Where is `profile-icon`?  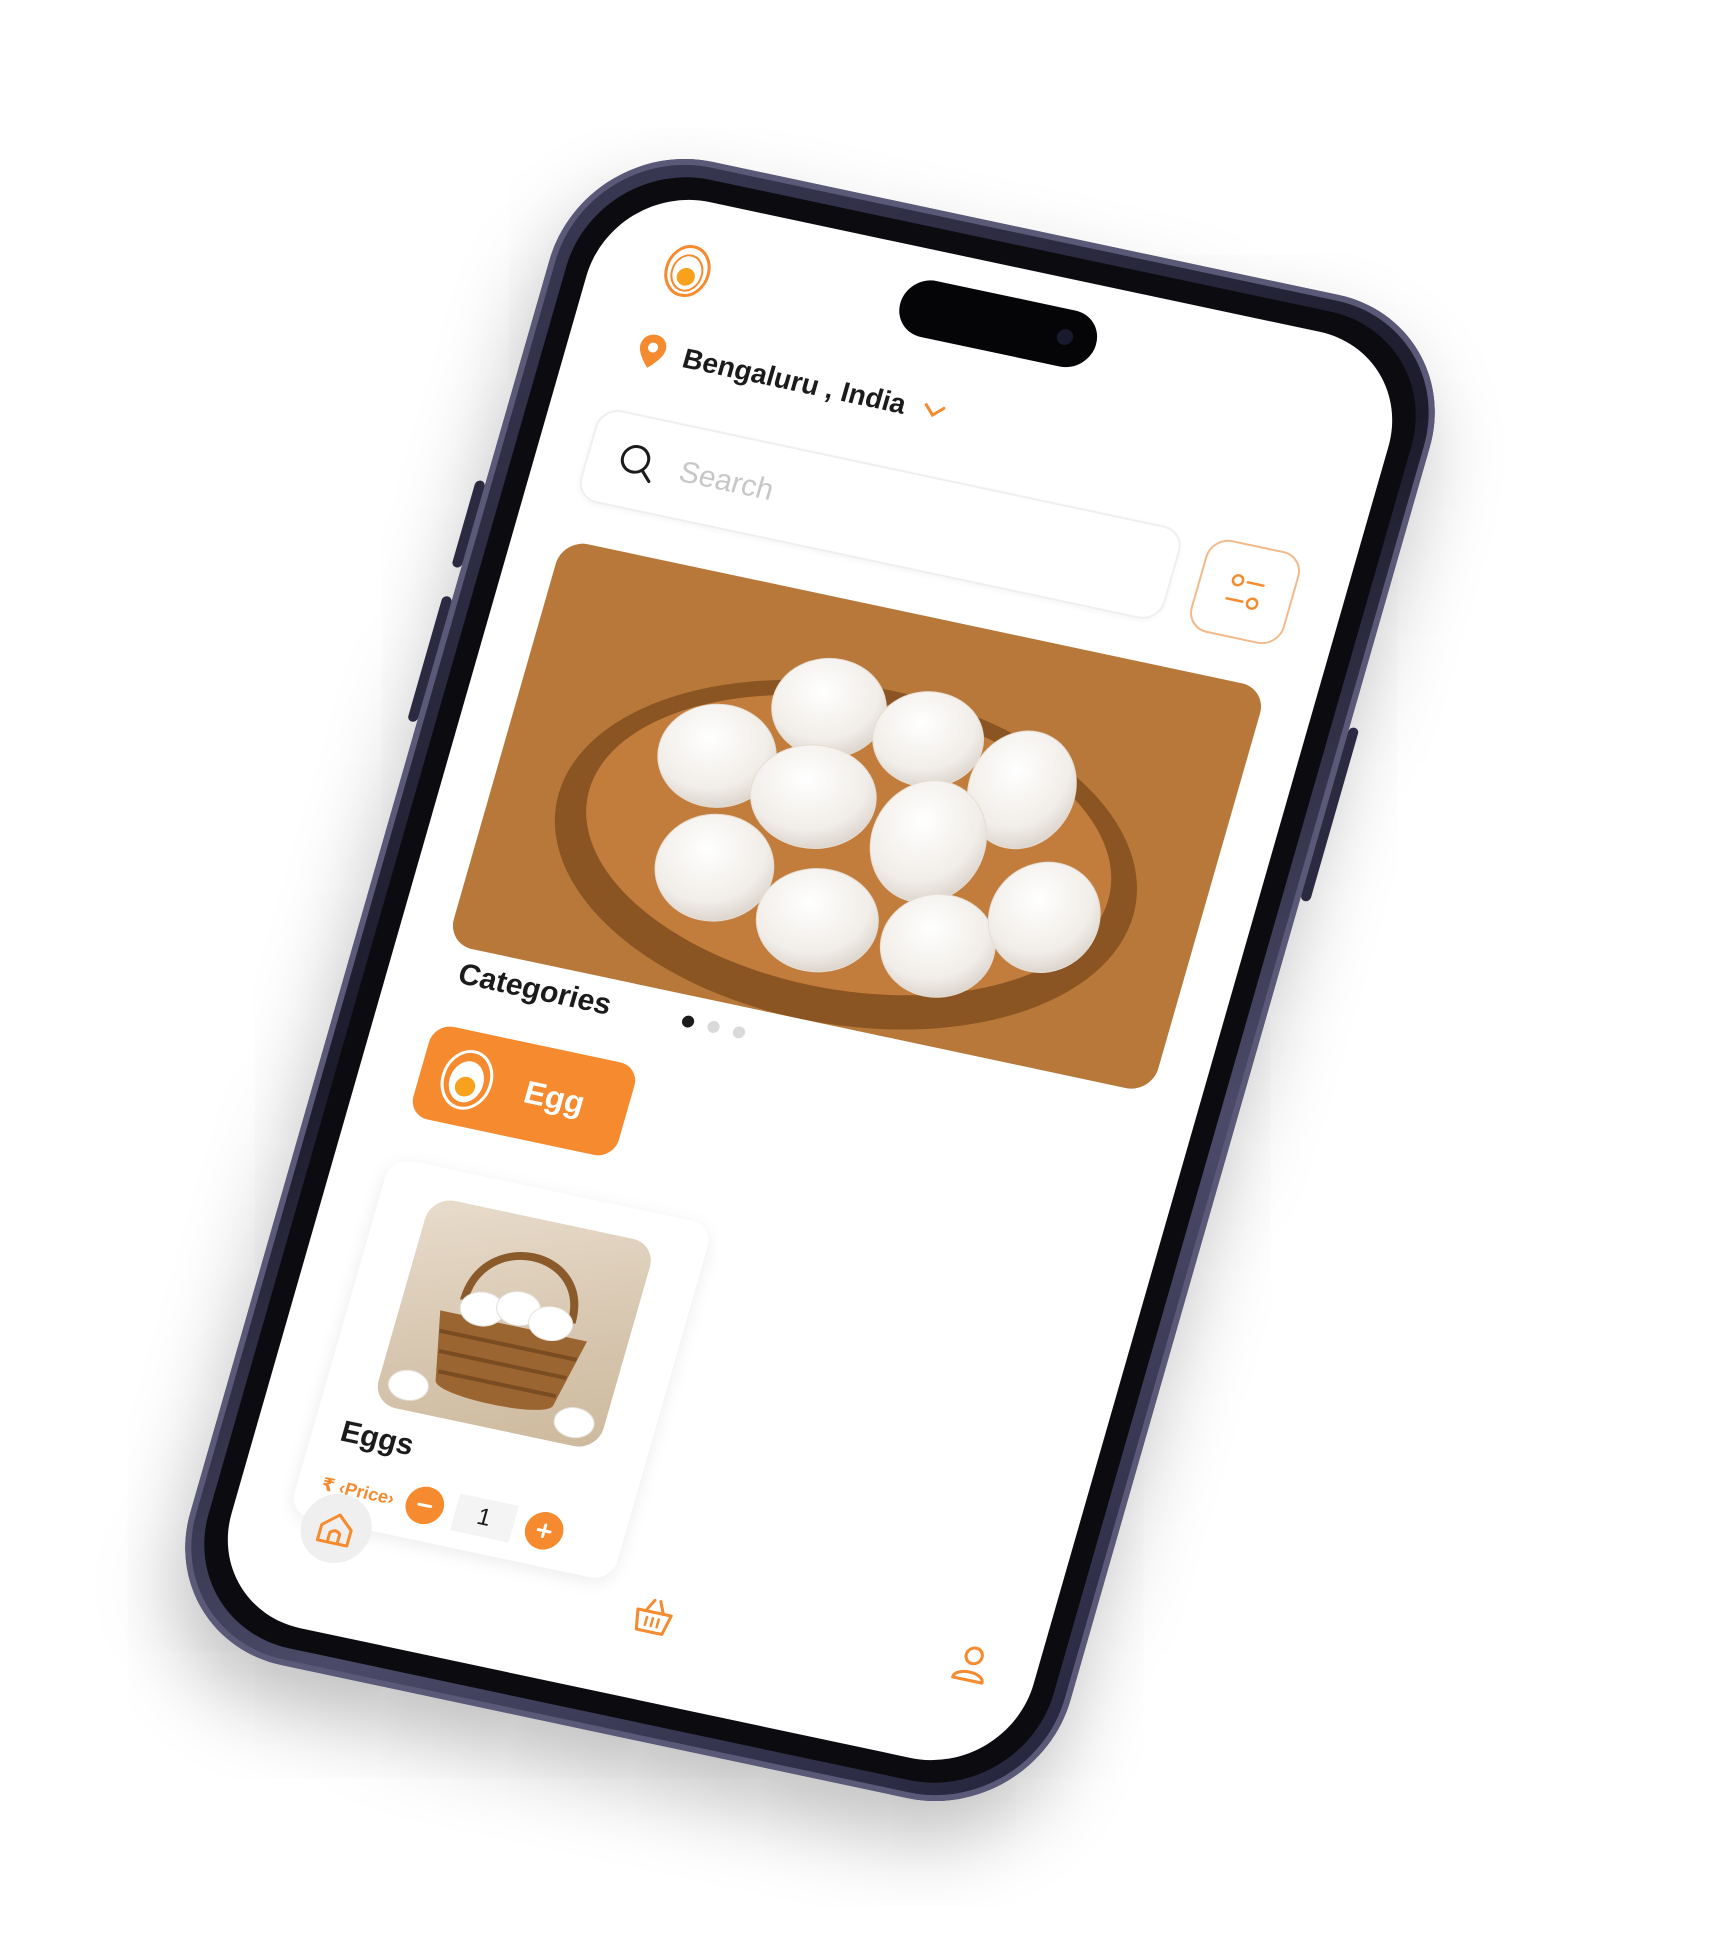 profile-icon is located at coordinates (967, 1665).